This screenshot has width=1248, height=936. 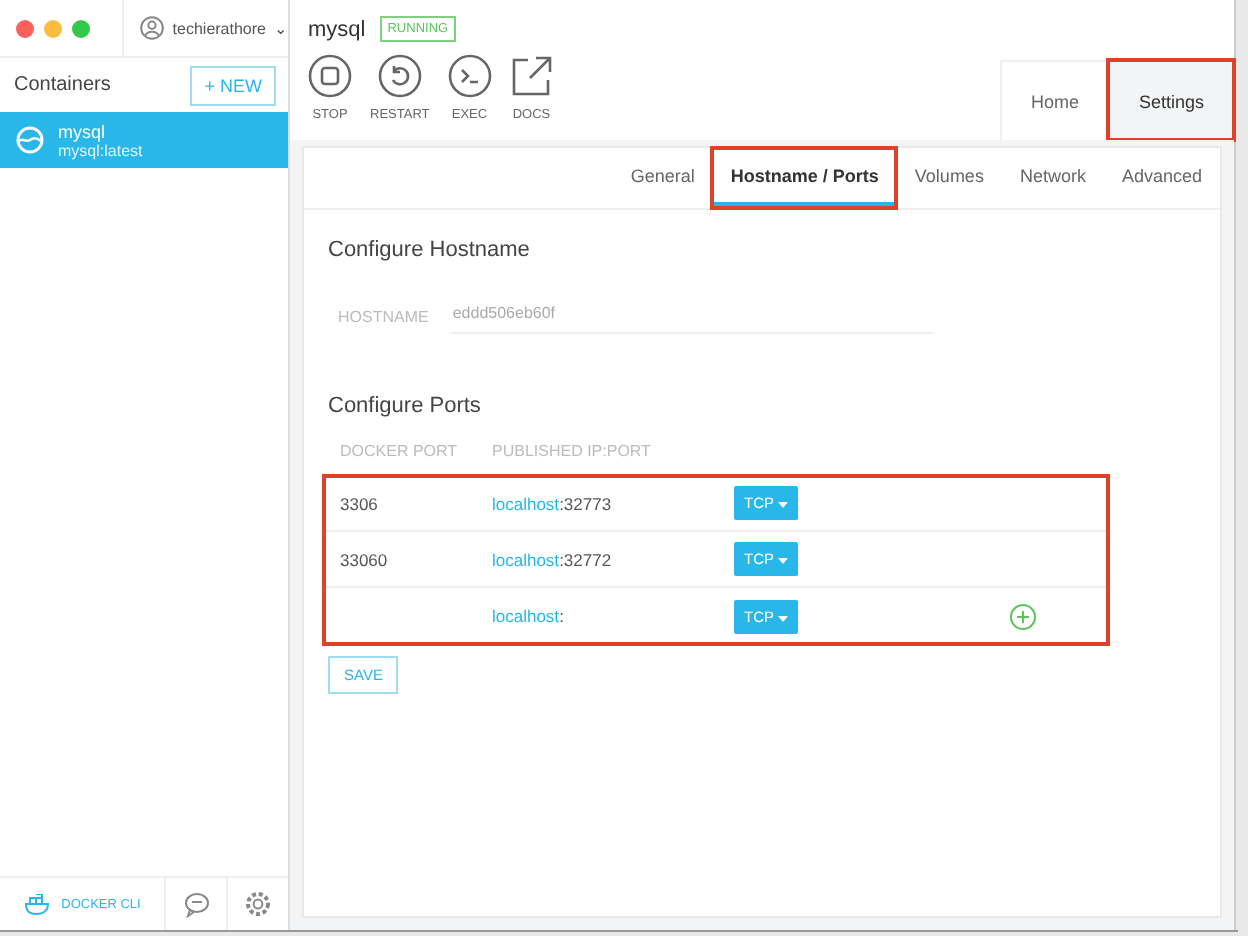 What do you see at coordinates (469, 76) in the screenshot?
I see `terminal-icon` at bounding box center [469, 76].